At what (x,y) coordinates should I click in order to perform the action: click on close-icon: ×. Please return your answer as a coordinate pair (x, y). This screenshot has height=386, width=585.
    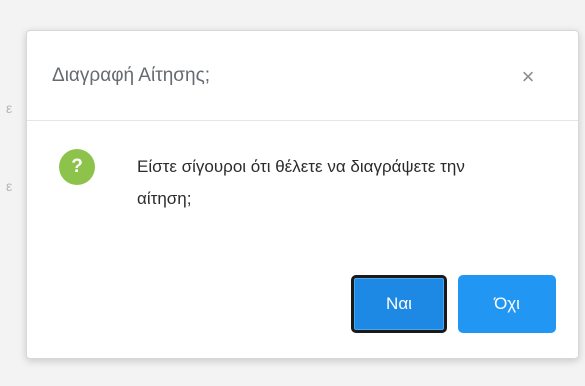
    Looking at the image, I should click on (528, 77).